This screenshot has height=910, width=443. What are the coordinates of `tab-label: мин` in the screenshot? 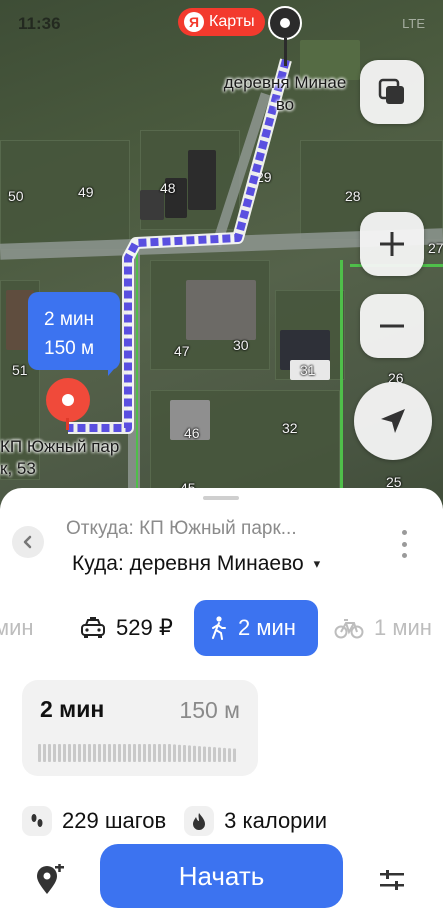 It's located at (17, 627).